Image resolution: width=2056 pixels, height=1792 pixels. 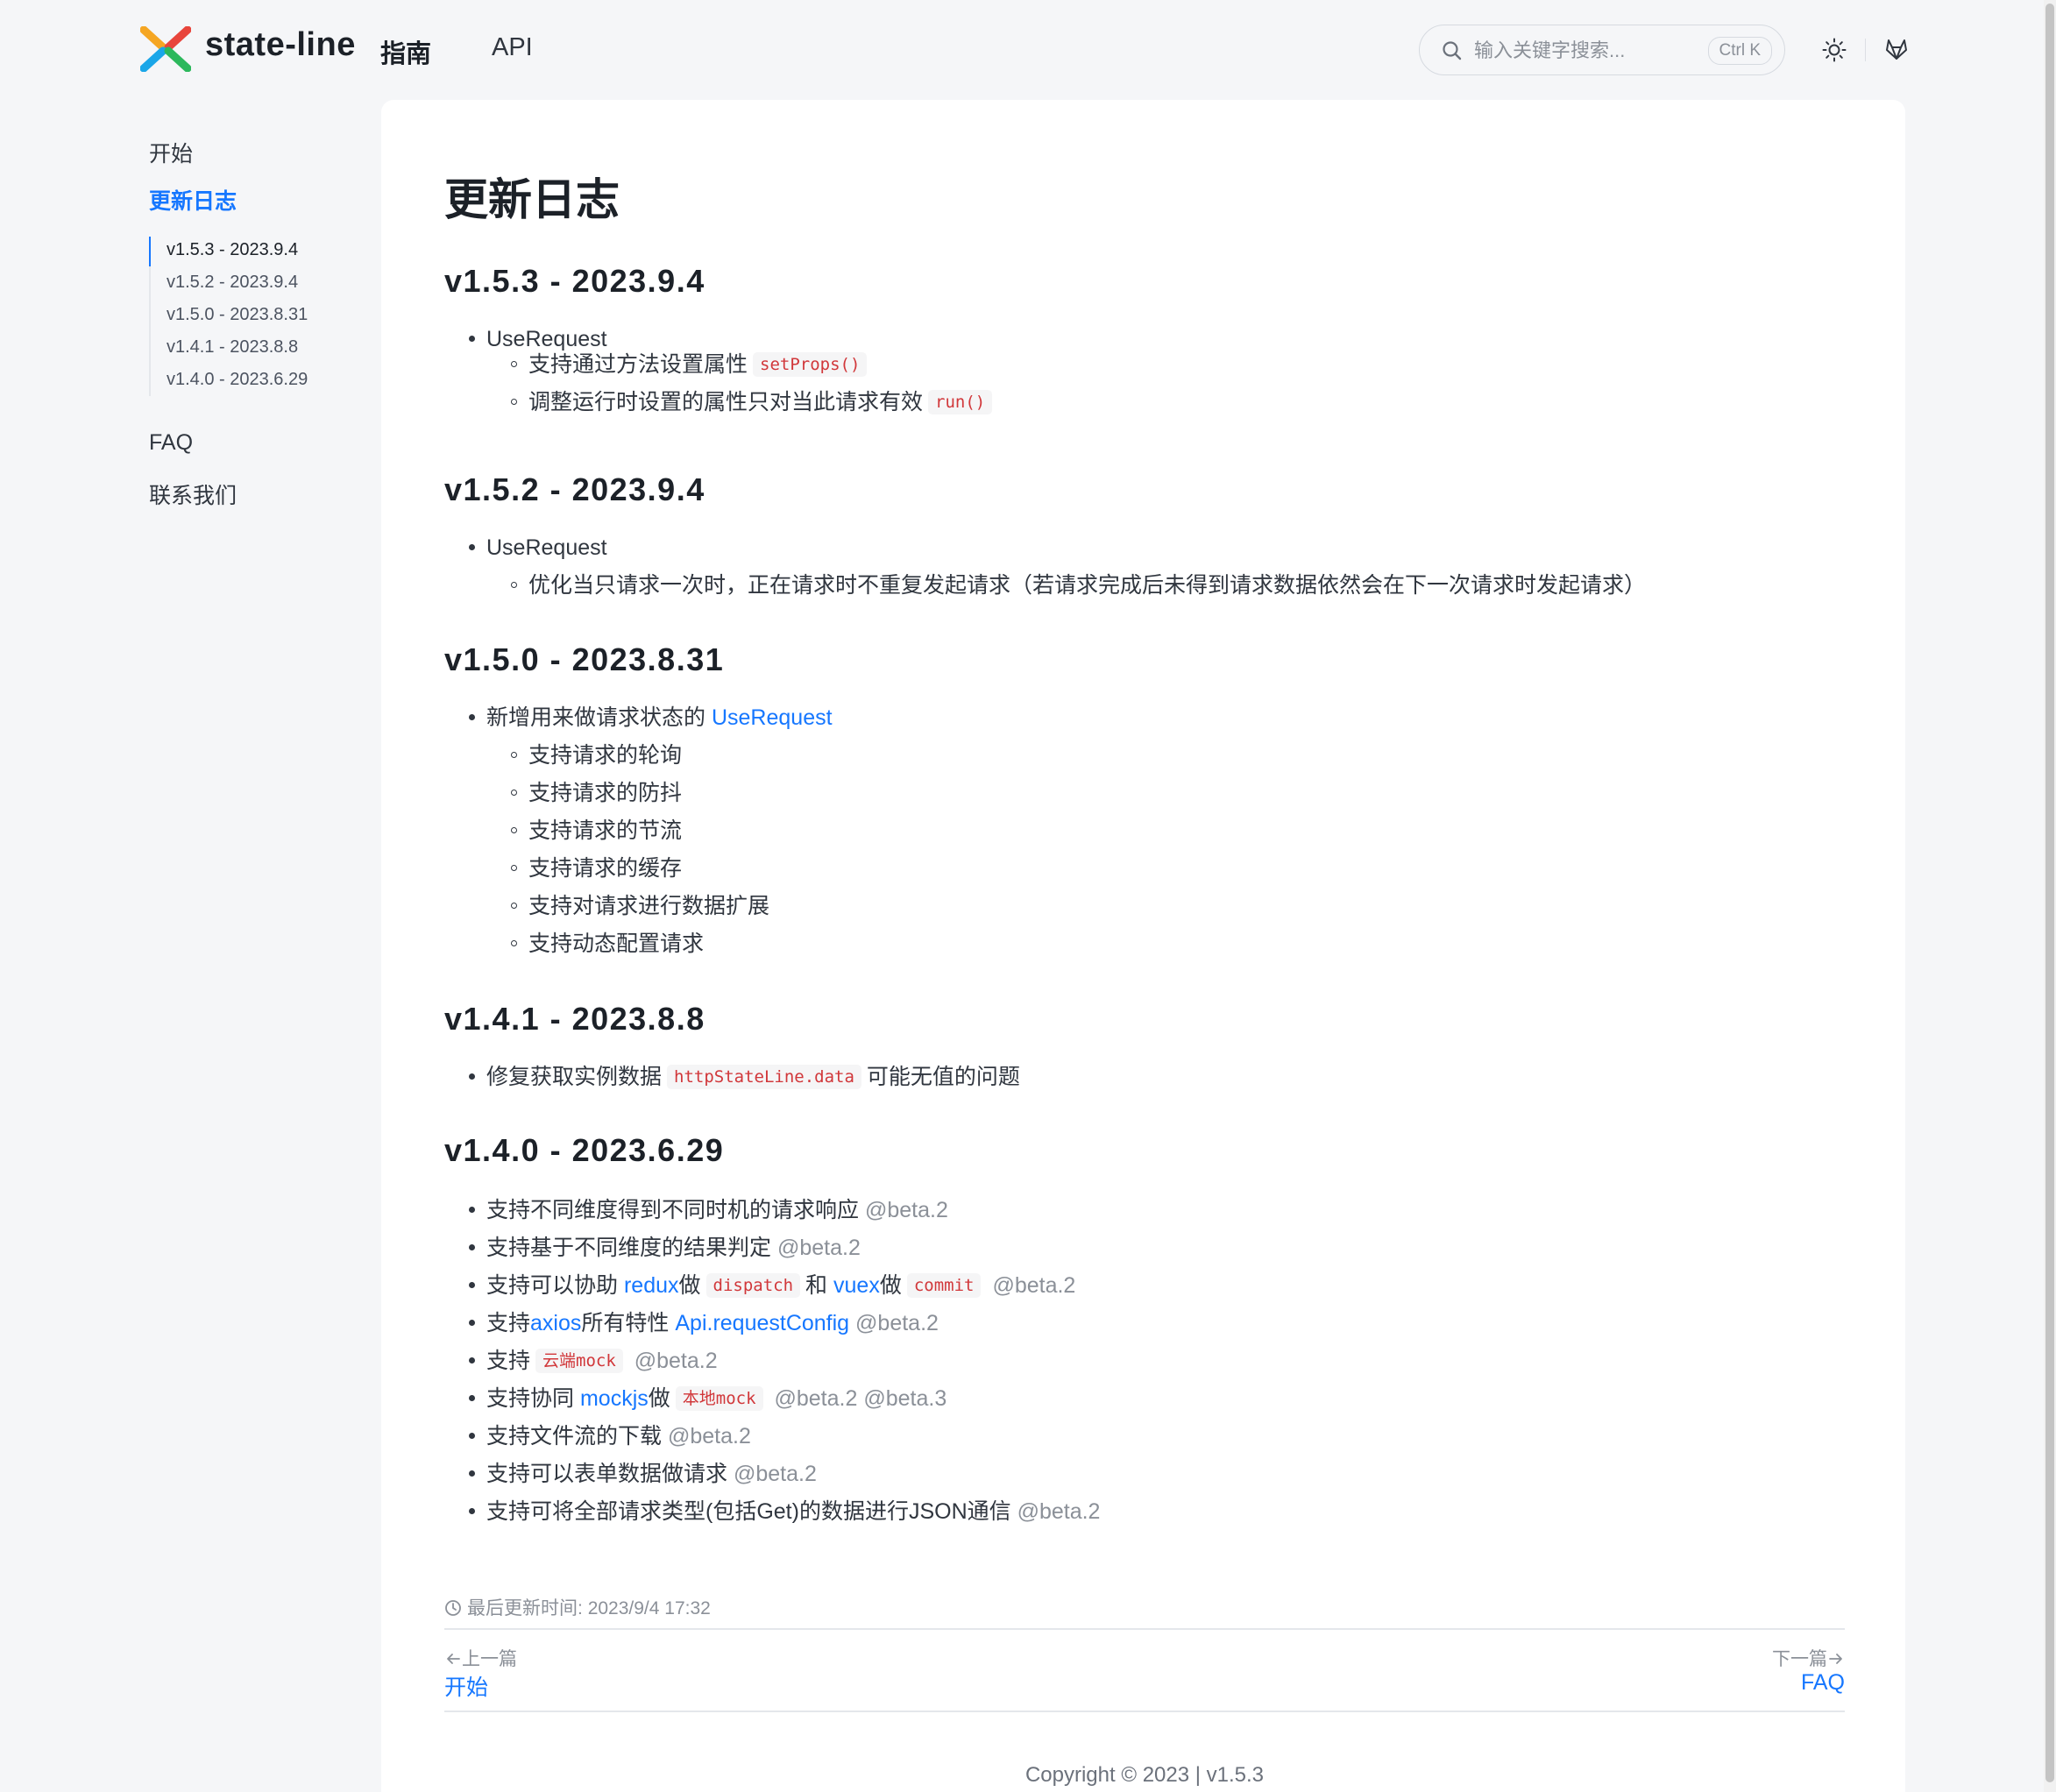 What do you see at coordinates (772, 718) in the screenshot?
I see `userequest-link: UseRequest` at bounding box center [772, 718].